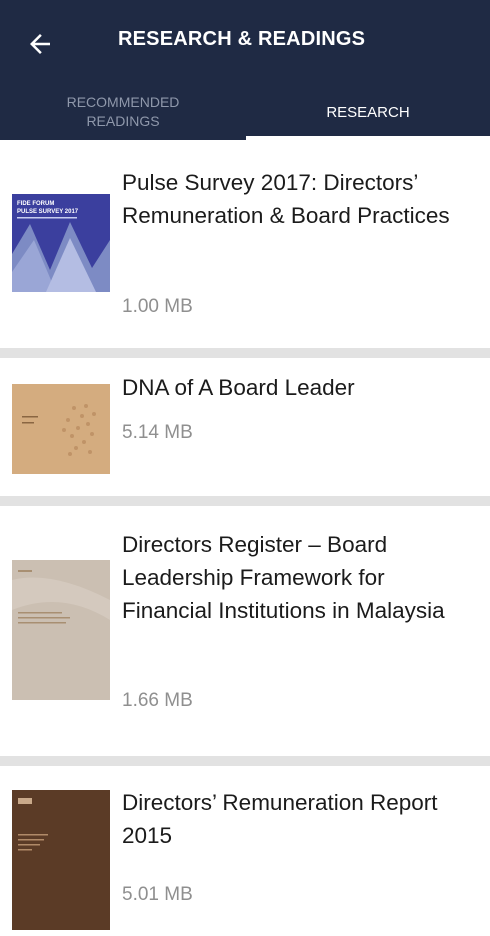 This screenshot has width=490, height=936. I want to click on item-size: 1.66 MB, so click(157, 700).